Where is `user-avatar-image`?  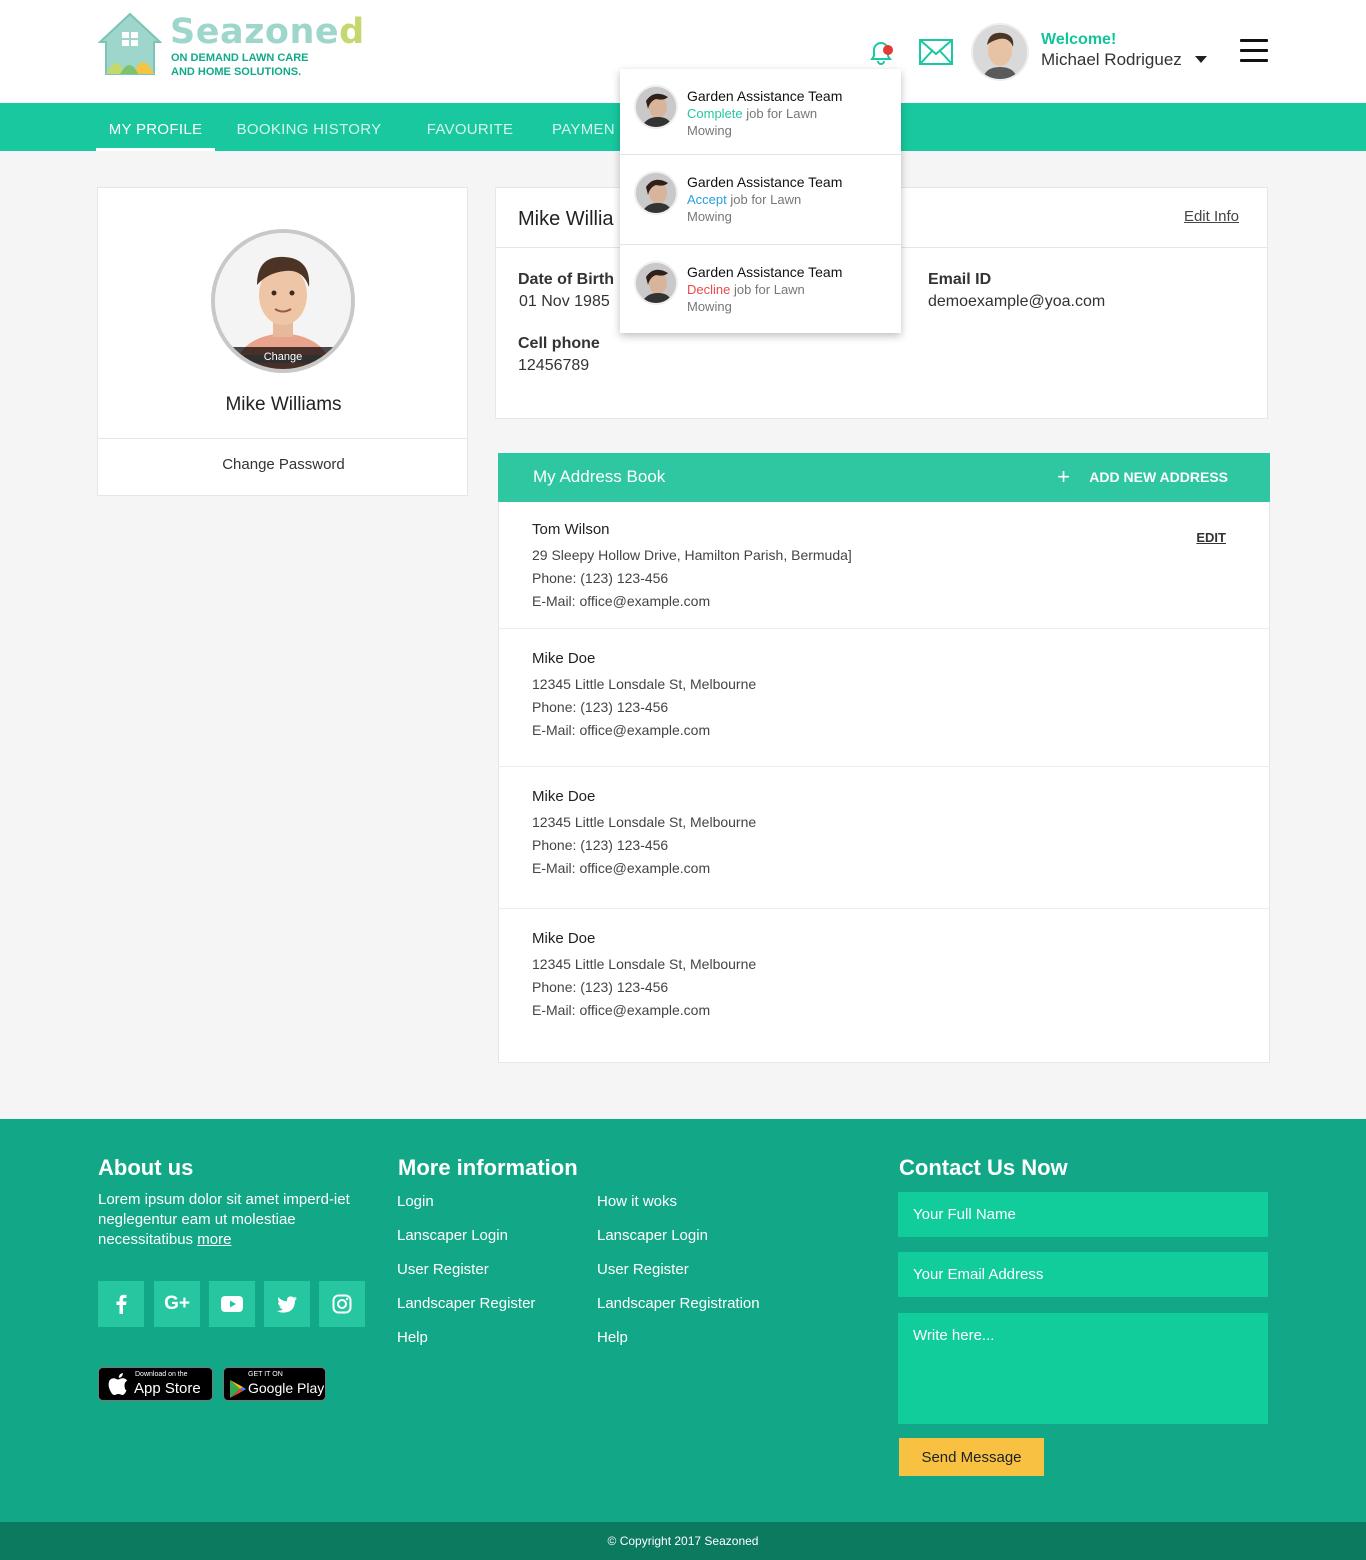
user-avatar-image is located at coordinates (1000, 52).